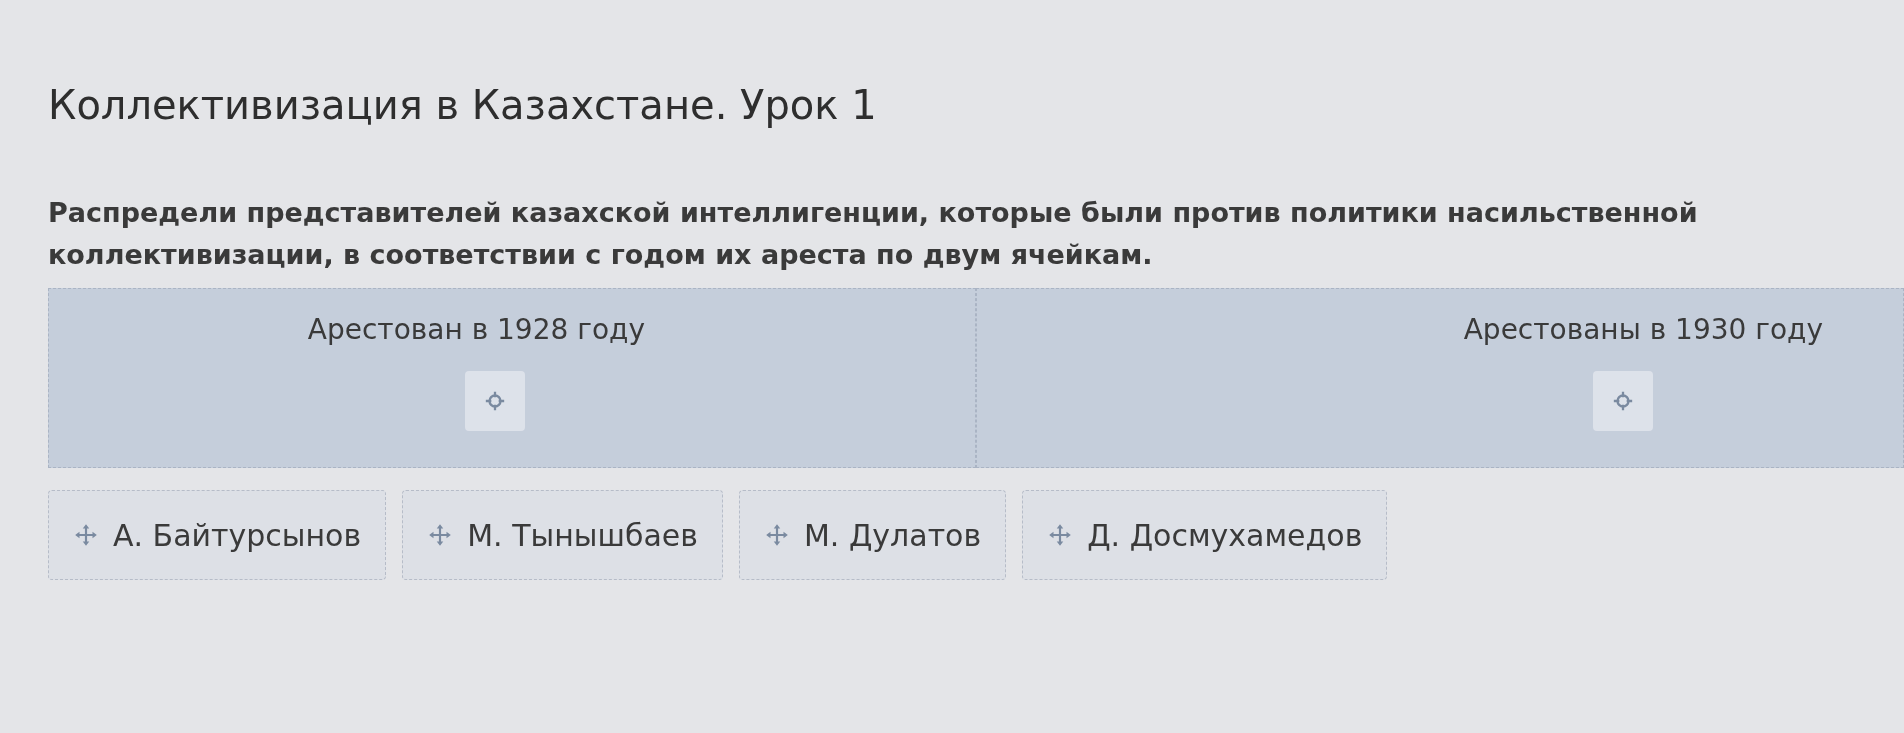 The image size is (1904, 733). Describe the element at coordinates (1643, 330) in the screenshot. I see `zone-label: Арестованы в 1930 году` at that location.